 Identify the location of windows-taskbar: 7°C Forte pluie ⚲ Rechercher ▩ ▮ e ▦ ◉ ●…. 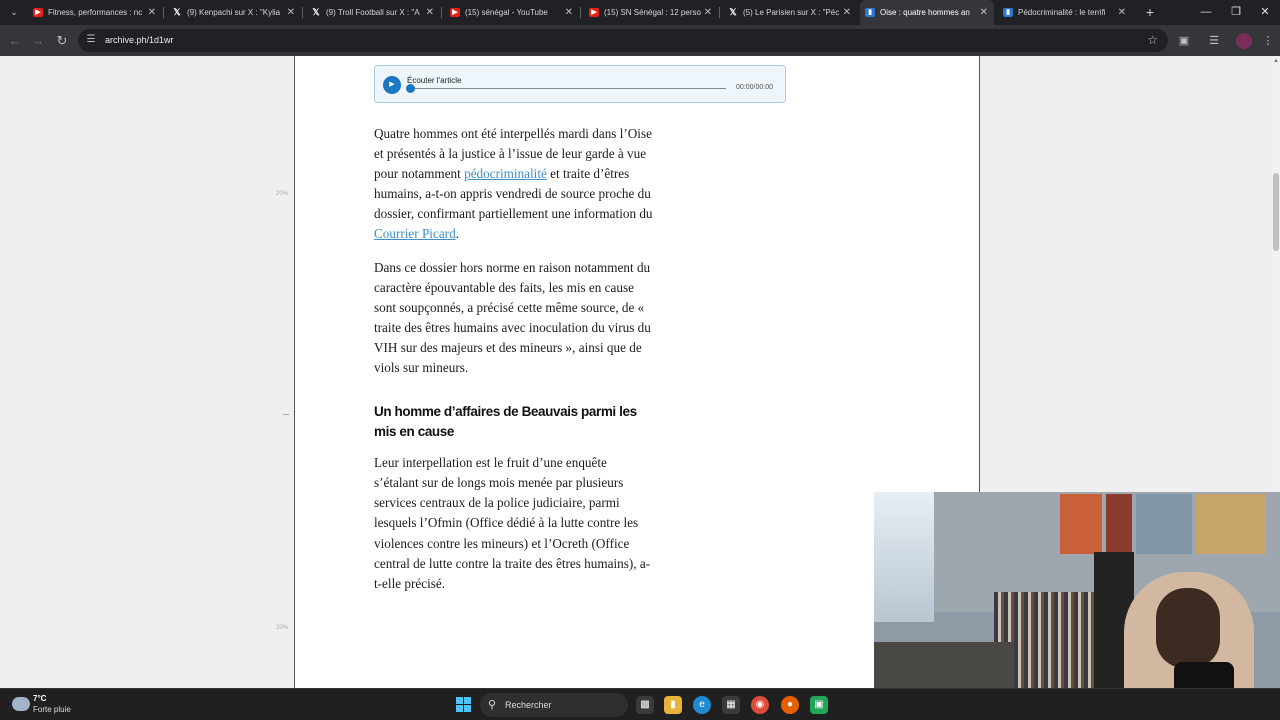
(640, 704).